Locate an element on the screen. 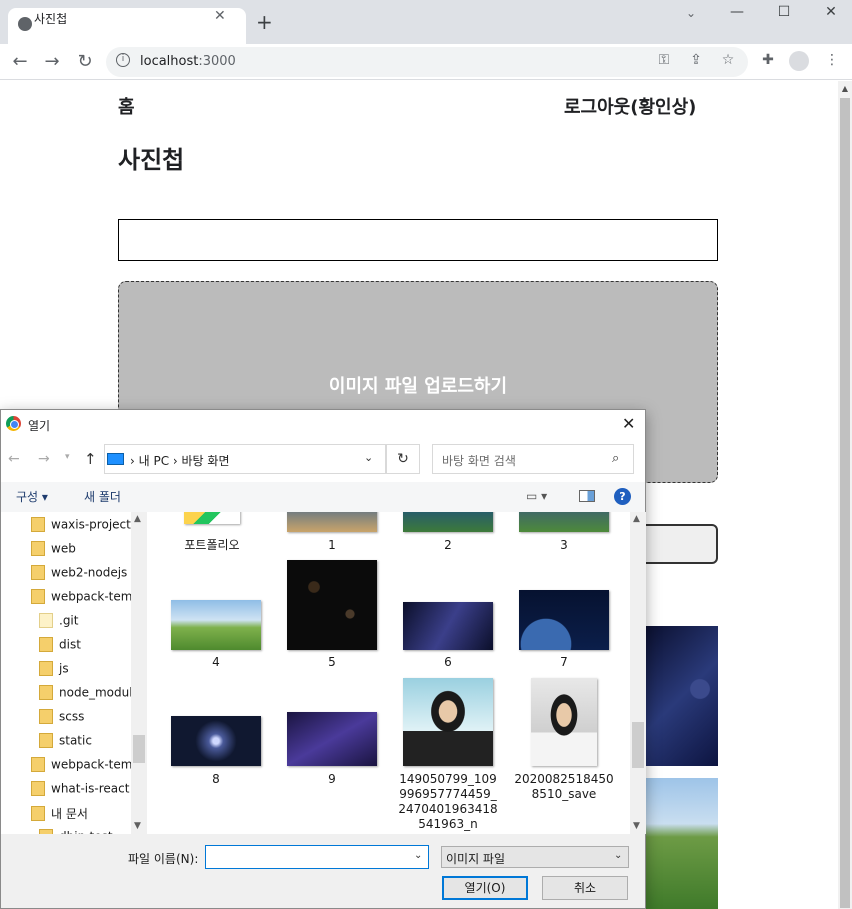 The image size is (852, 909). tab-search-icon: ⌄ is located at coordinates (691, 13).